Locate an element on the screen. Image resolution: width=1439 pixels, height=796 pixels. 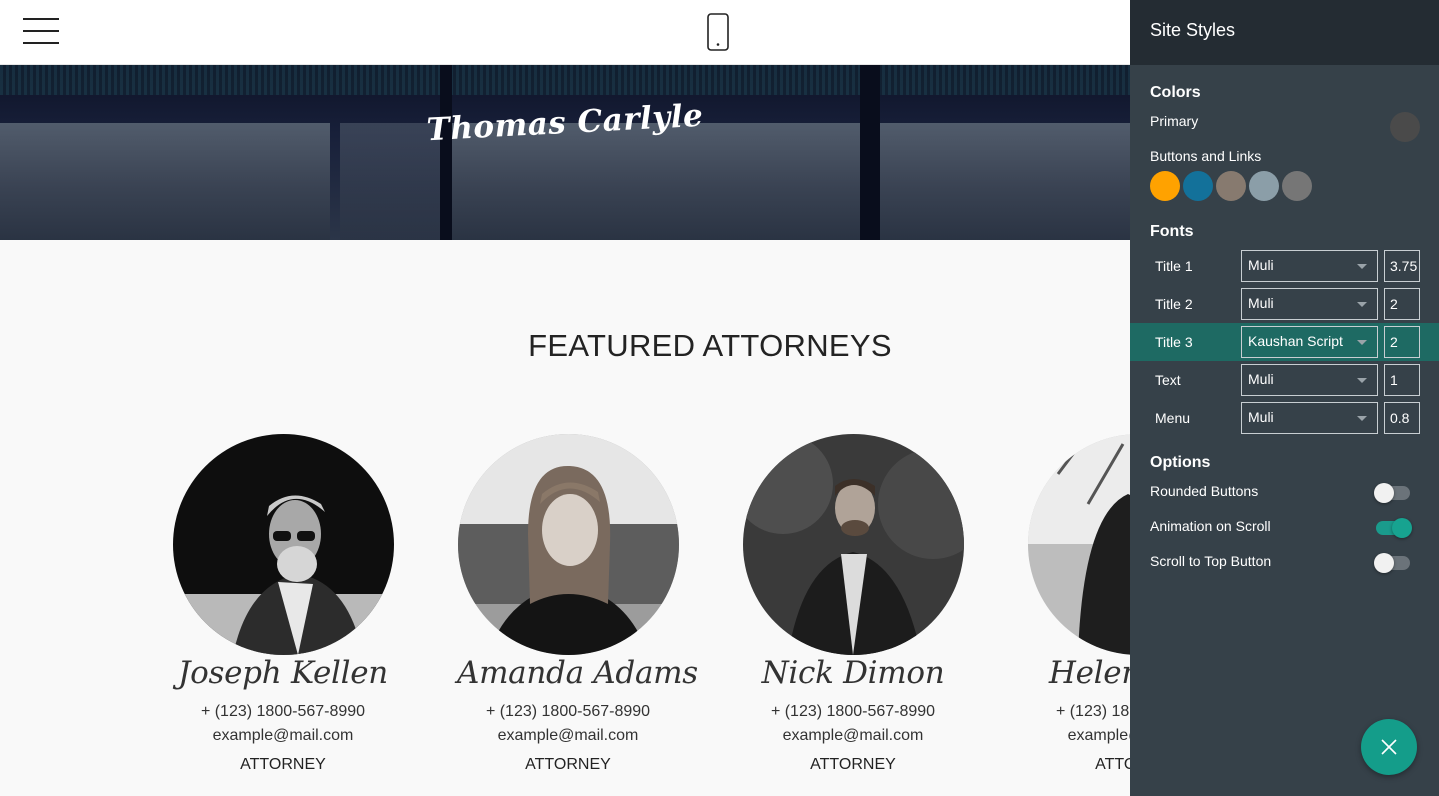
font-row-title3: Title 3 Kaushan Script 2 is located at coordinates (1284, 342).